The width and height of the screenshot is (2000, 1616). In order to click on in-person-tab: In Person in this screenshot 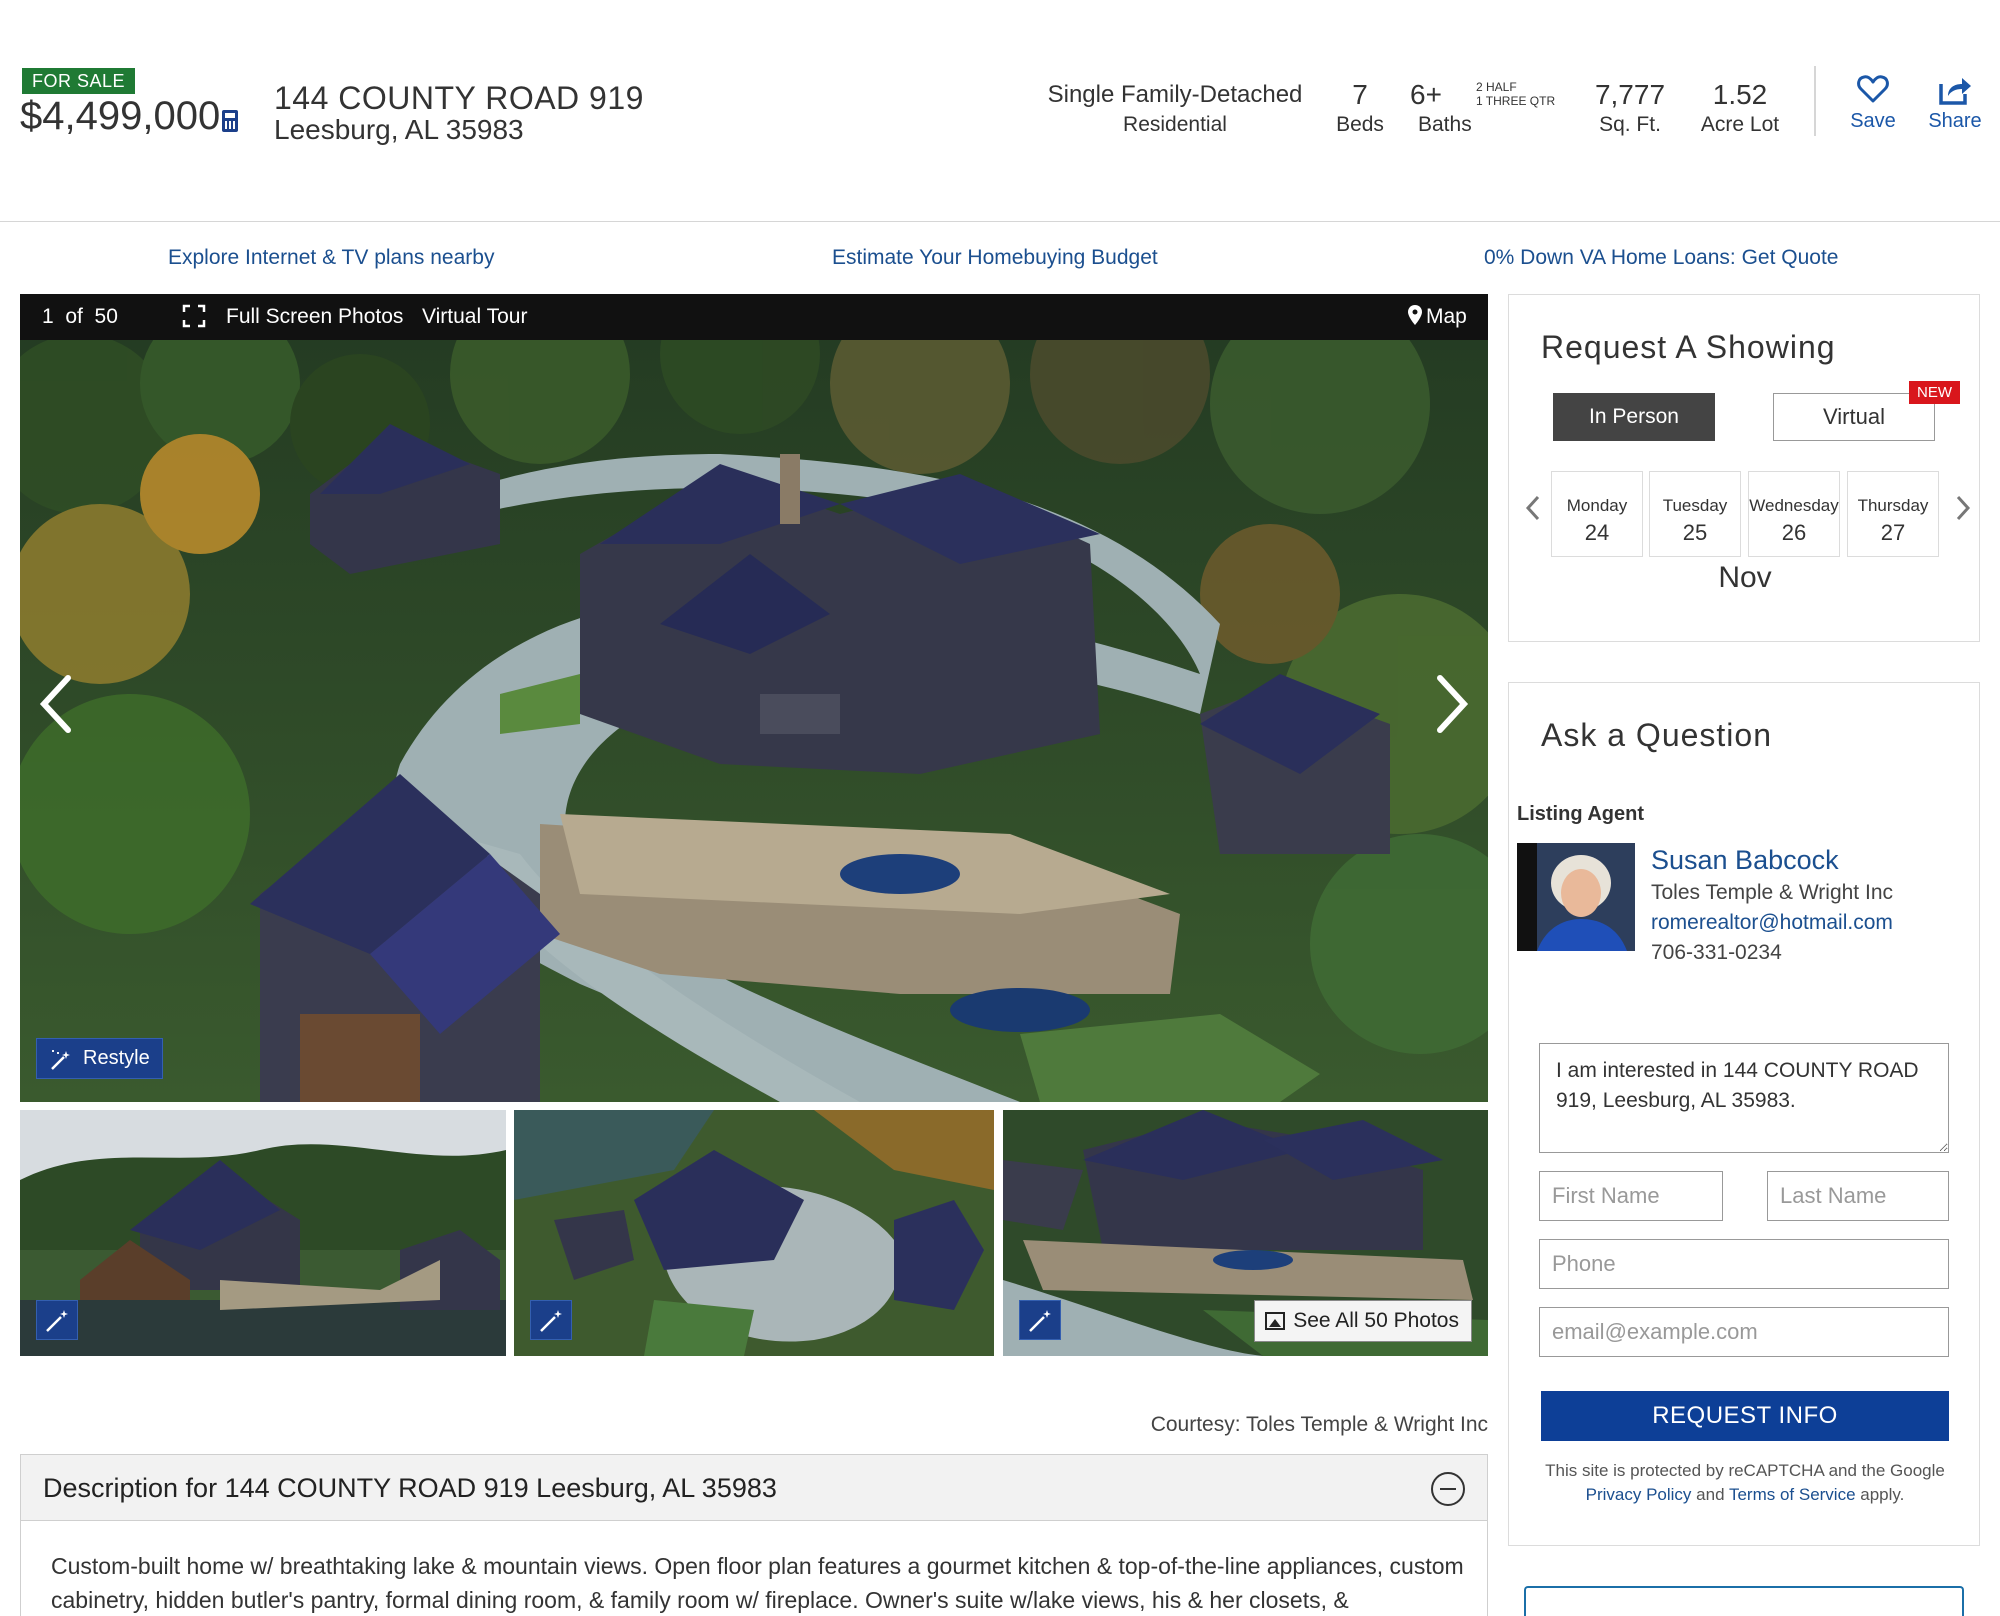, I will do `click(1634, 417)`.